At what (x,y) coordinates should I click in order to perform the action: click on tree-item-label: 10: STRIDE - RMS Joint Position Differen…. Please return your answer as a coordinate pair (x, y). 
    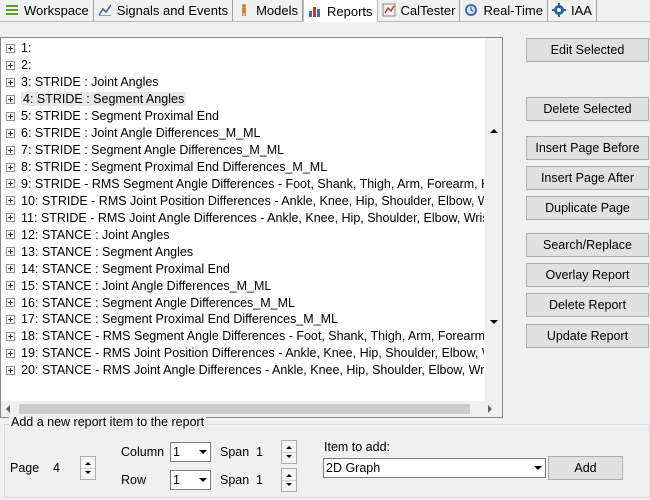
    Looking at the image, I should click on (252, 200).